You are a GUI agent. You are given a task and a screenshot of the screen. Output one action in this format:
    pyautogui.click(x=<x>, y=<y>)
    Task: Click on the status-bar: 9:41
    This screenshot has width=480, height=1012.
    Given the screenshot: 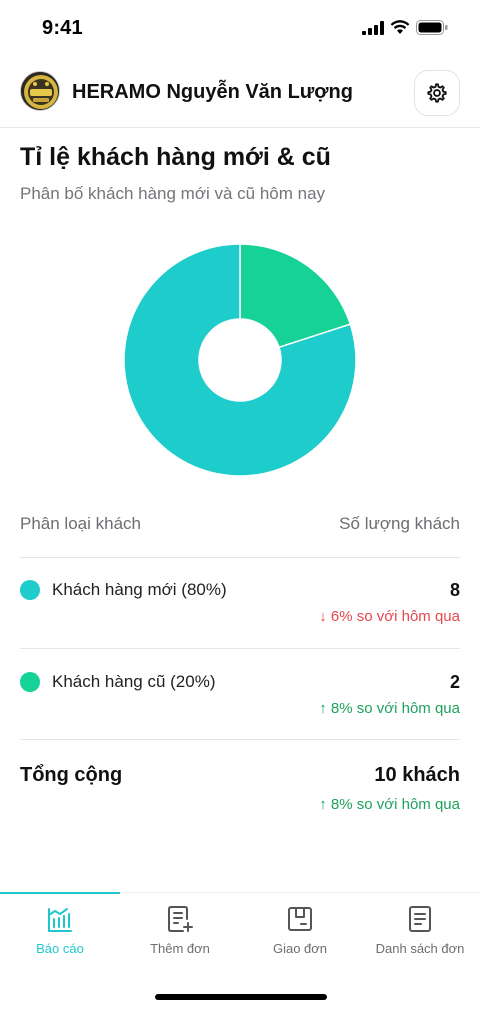 What is the action you would take?
    pyautogui.click(x=240, y=29)
    